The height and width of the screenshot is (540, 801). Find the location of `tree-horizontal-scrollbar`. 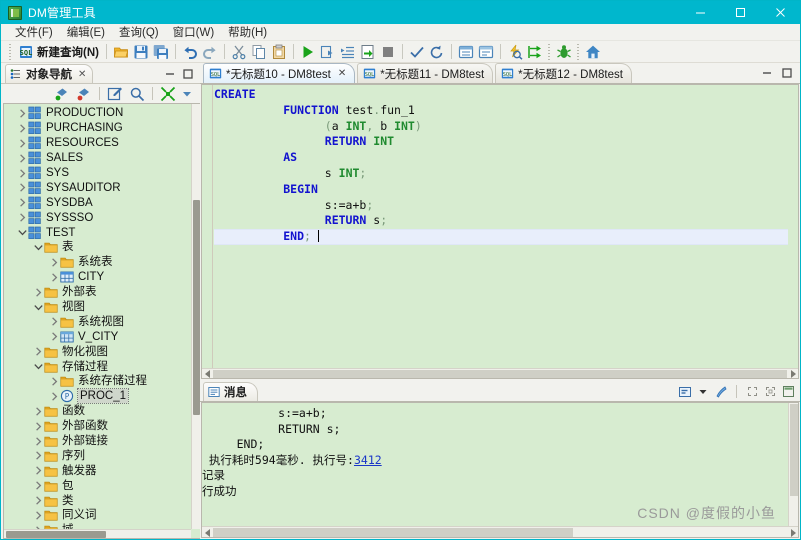

tree-horizontal-scrollbar is located at coordinates (97, 533).